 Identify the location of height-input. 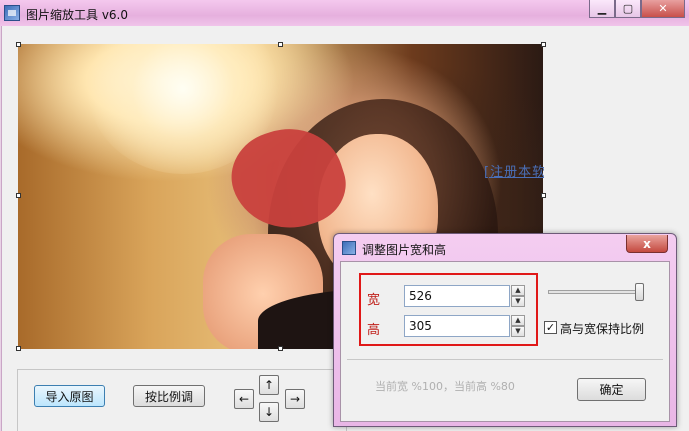
(457, 326).